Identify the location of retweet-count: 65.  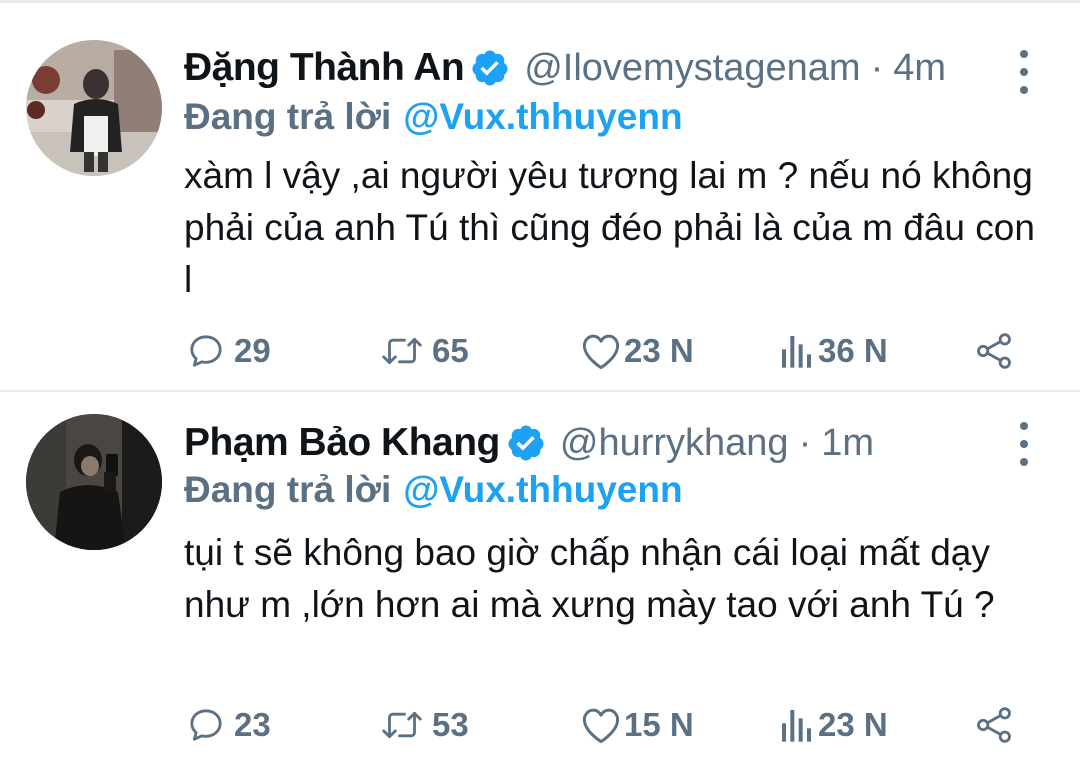
(450, 350).